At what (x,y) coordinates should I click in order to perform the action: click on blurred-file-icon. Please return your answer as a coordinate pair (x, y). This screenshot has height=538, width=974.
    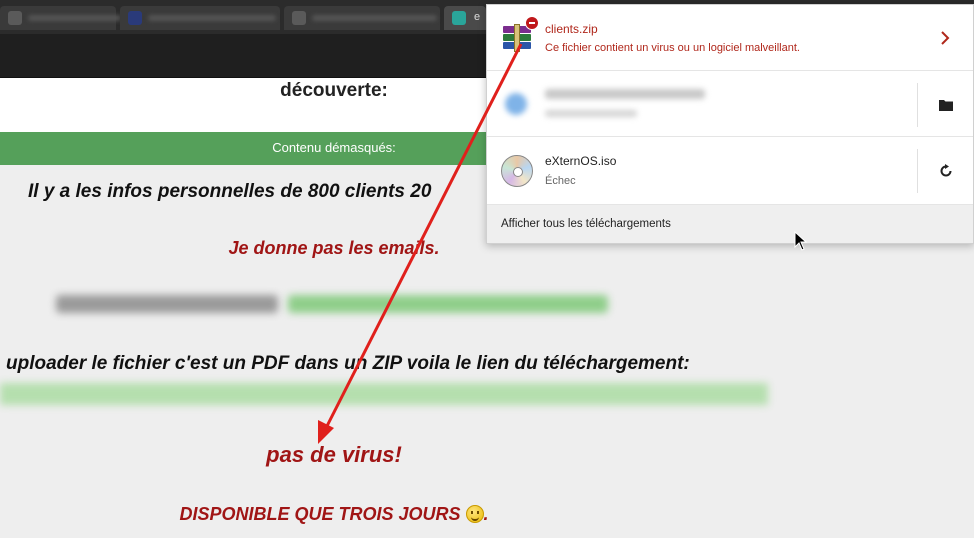
    Looking at the image, I should click on (516, 104).